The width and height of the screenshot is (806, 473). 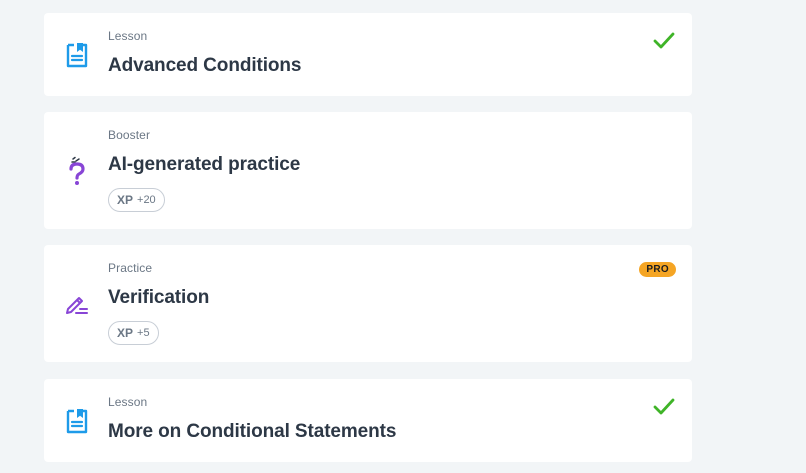 I want to click on xp-reward-badge: XP +5, so click(x=133, y=333).